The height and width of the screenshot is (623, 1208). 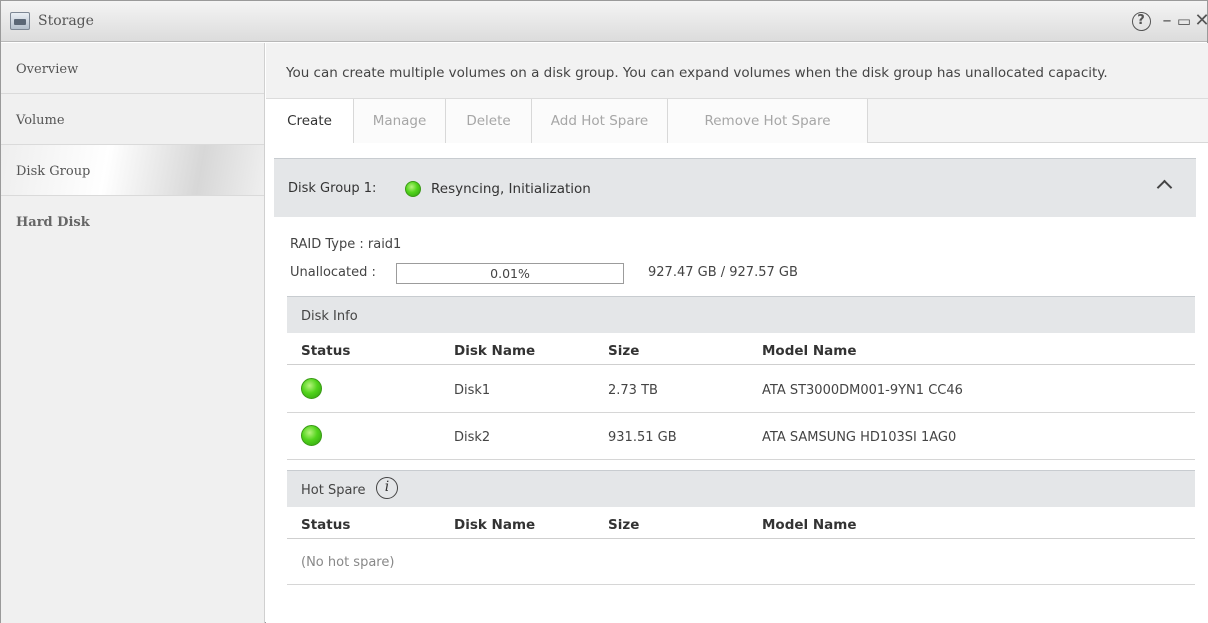 What do you see at coordinates (1165, 186) in the screenshot?
I see `chevron-up-icon` at bounding box center [1165, 186].